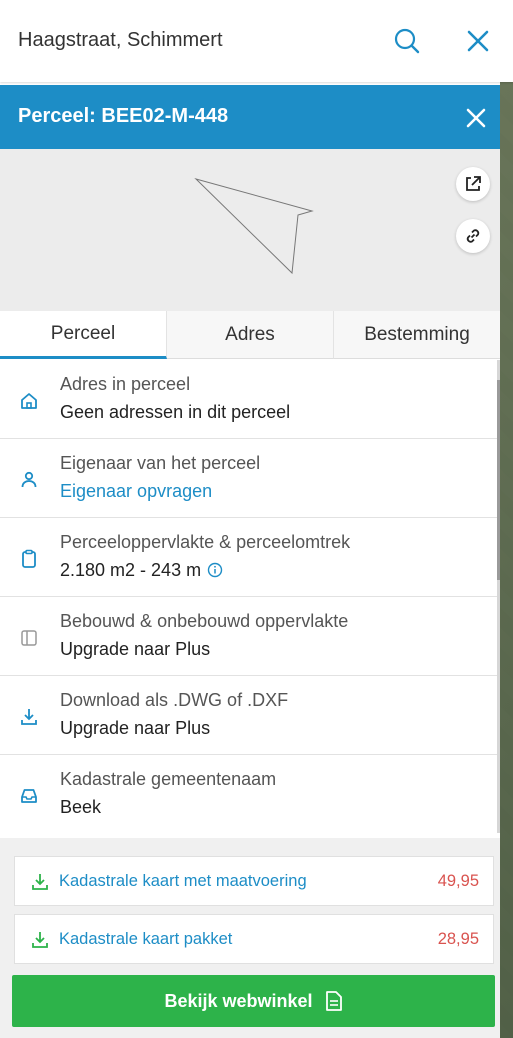 This screenshot has height=1038, width=513. I want to click on external-link-icon, so click(473, 183).